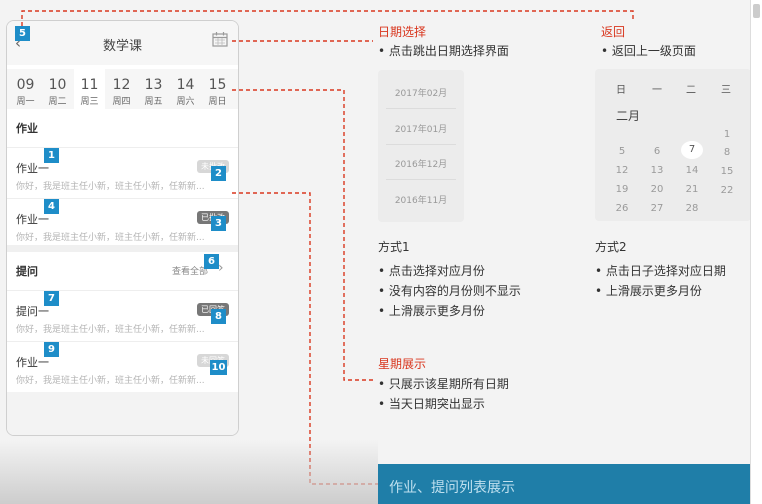 This screenshot has width=762, height=504. What do you see at coordinates (443, 51) in the screenshot?
I see `date-select-desc: • 点击跳出日期选择界面` at bounding box center [443, 51].